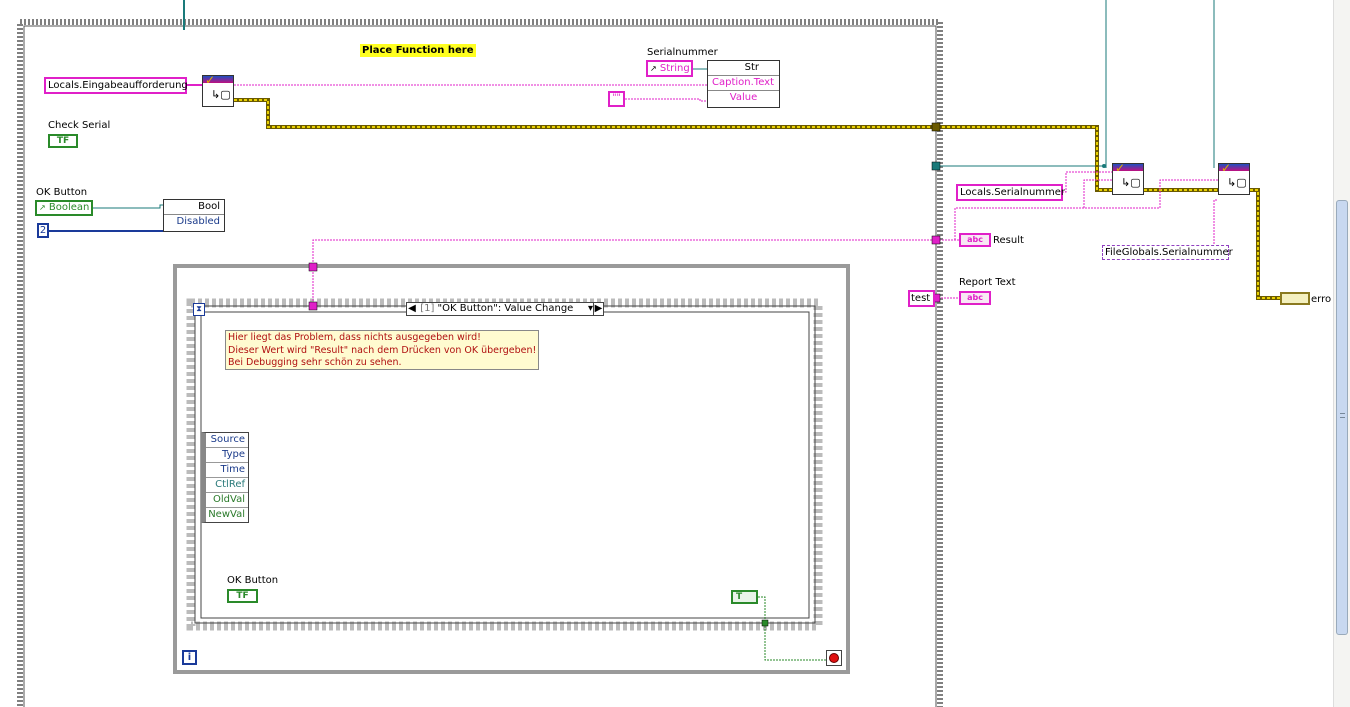  Describe the element at coordinates (1321, 299) in the screenshot. I see `error-label: erro` at that location.